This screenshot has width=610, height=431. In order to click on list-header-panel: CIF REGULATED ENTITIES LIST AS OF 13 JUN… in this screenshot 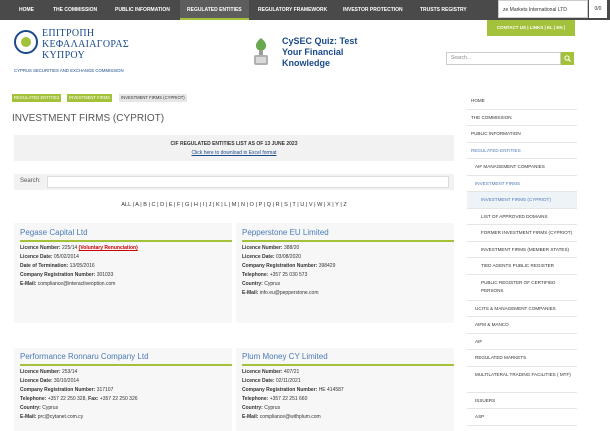, I will do `click(234, 148)`.